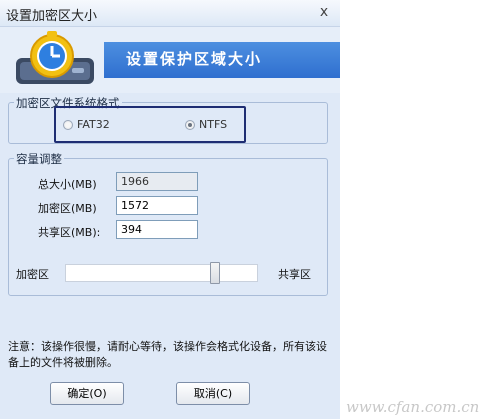 The width and height of the screenshot is (493, 419). What do you see at coordinates (213, 124) in the screenshot?
I see `radio-ntfs-label: NTFS` at bounding box center [213, 124].